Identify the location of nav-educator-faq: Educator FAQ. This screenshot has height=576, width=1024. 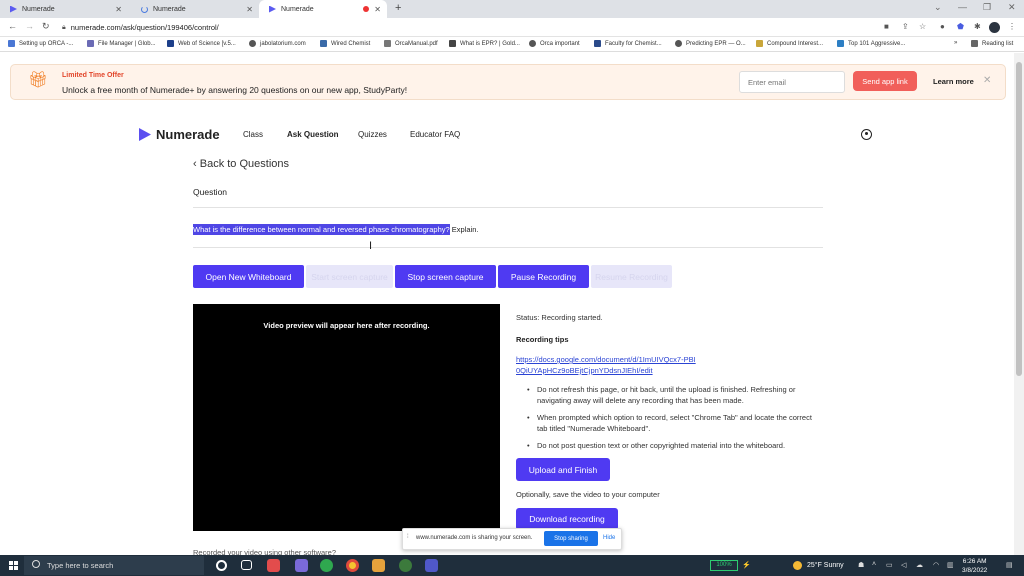
(435, 134).